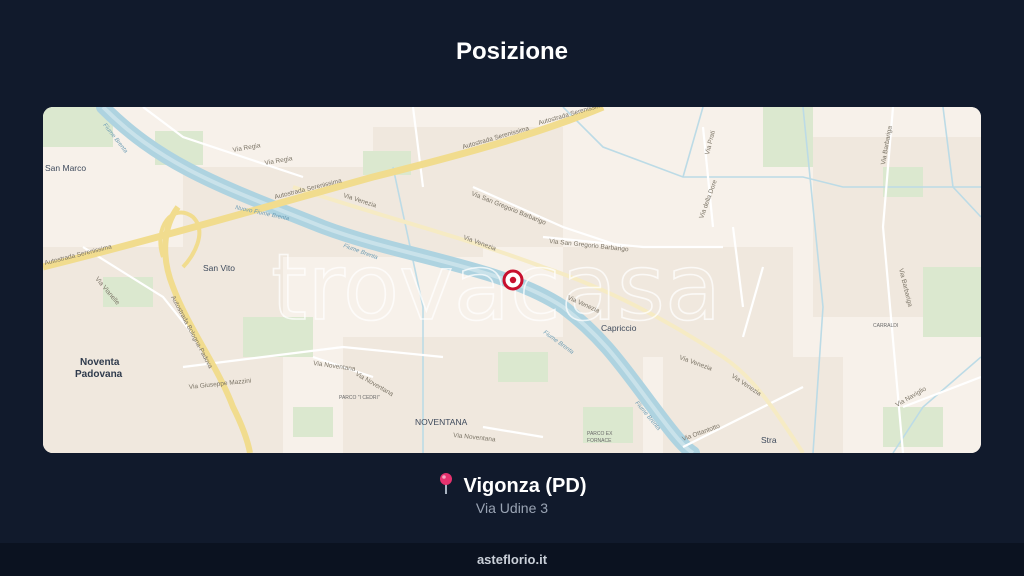 The image size is (1024, 576). What do you see at coordinates (512, 51) in the screenshot?
I see `page-title: Posizione` at bounding box center [512, 51].